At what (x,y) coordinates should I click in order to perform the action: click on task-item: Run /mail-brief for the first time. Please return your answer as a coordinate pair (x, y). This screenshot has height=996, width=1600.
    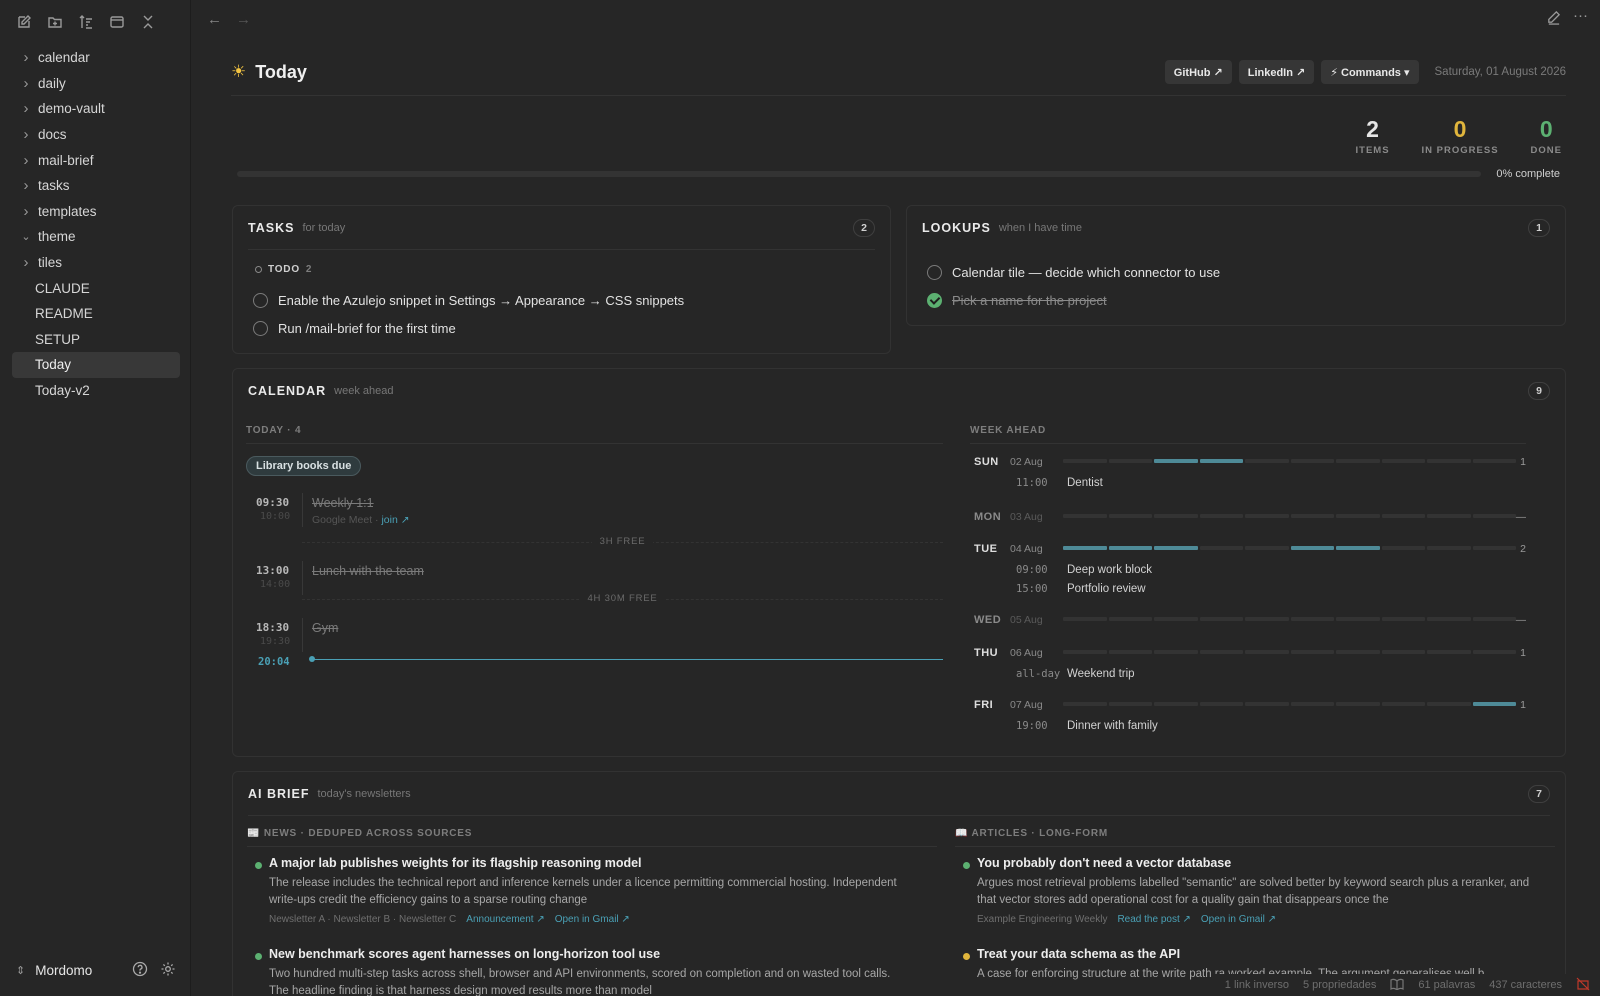
    Looking at the image, I should click on (468, 328).